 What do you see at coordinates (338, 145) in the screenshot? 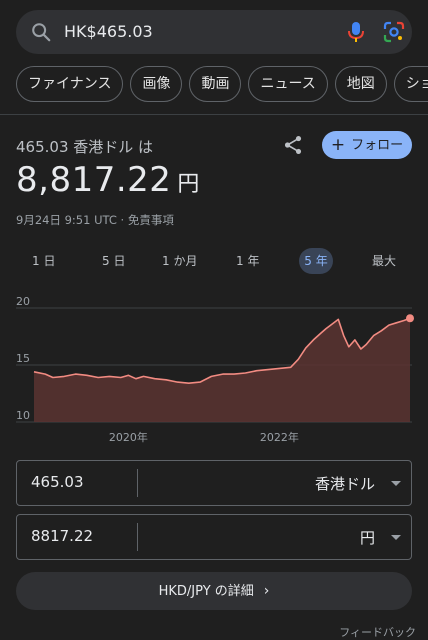
I see `plus-icon: +` at bounding box center [338, 145].